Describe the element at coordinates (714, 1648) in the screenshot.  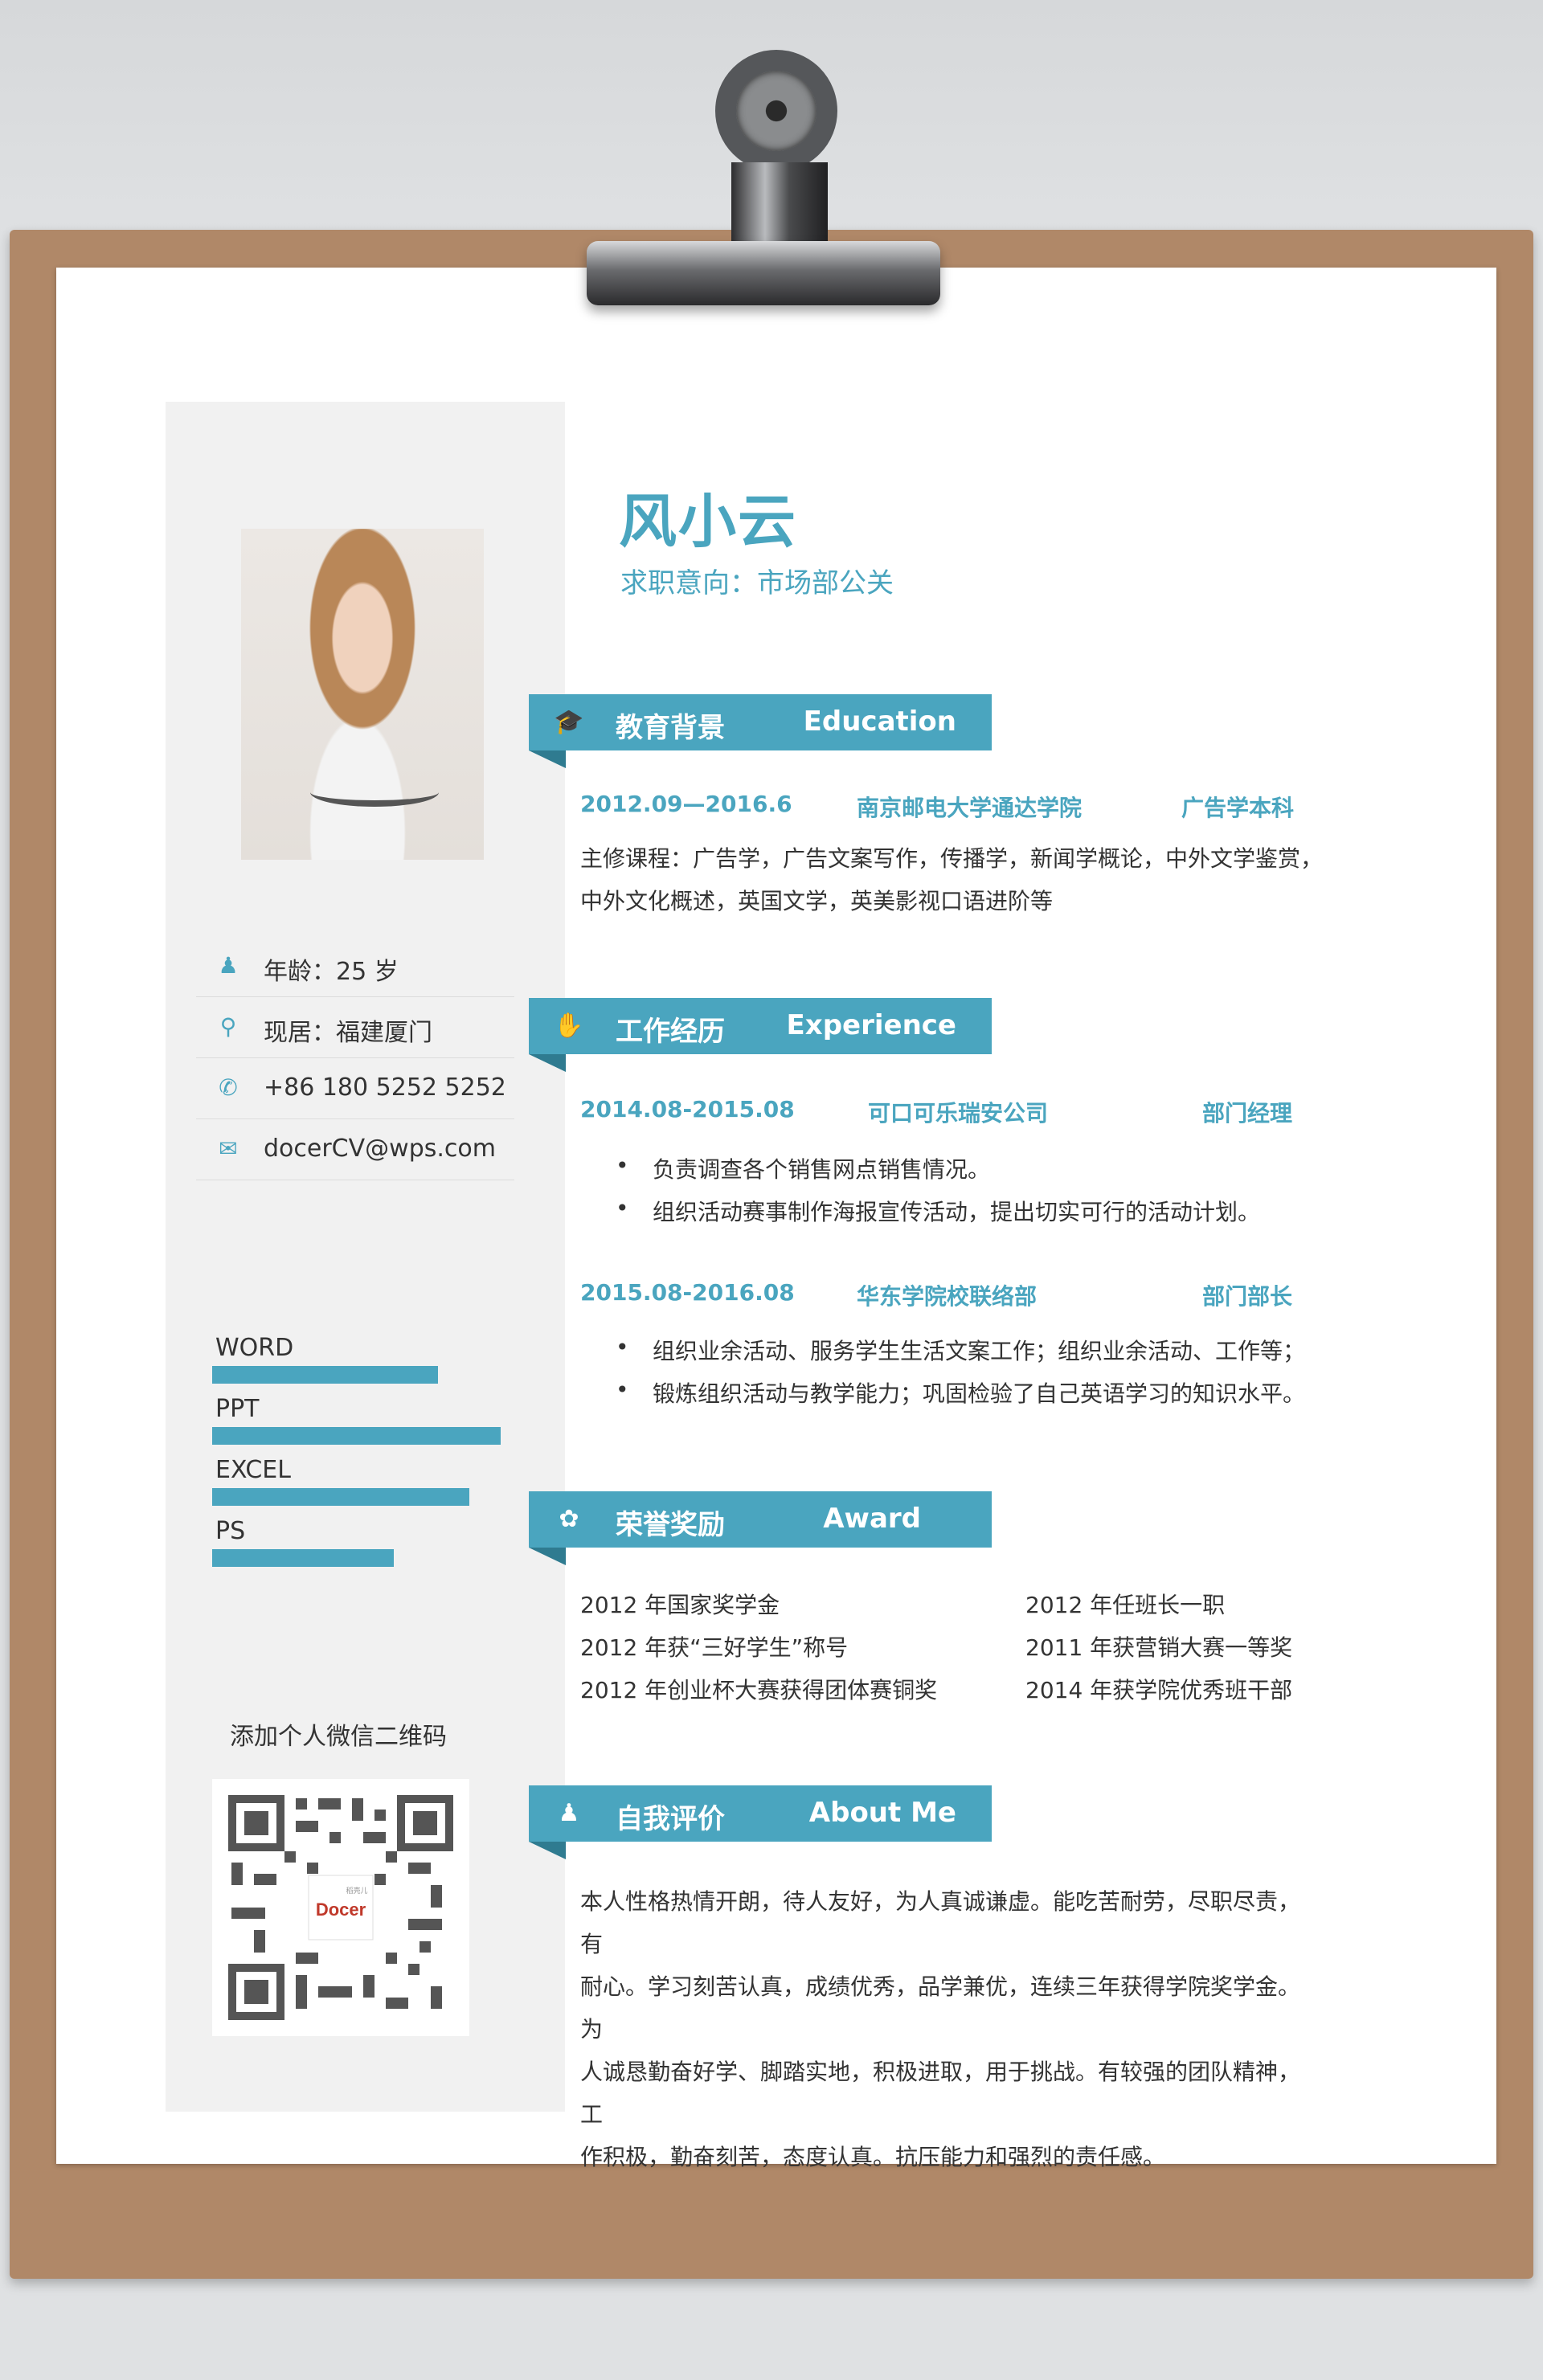
I see `award-item: 2012 年获“三好学生”称号` at that location.